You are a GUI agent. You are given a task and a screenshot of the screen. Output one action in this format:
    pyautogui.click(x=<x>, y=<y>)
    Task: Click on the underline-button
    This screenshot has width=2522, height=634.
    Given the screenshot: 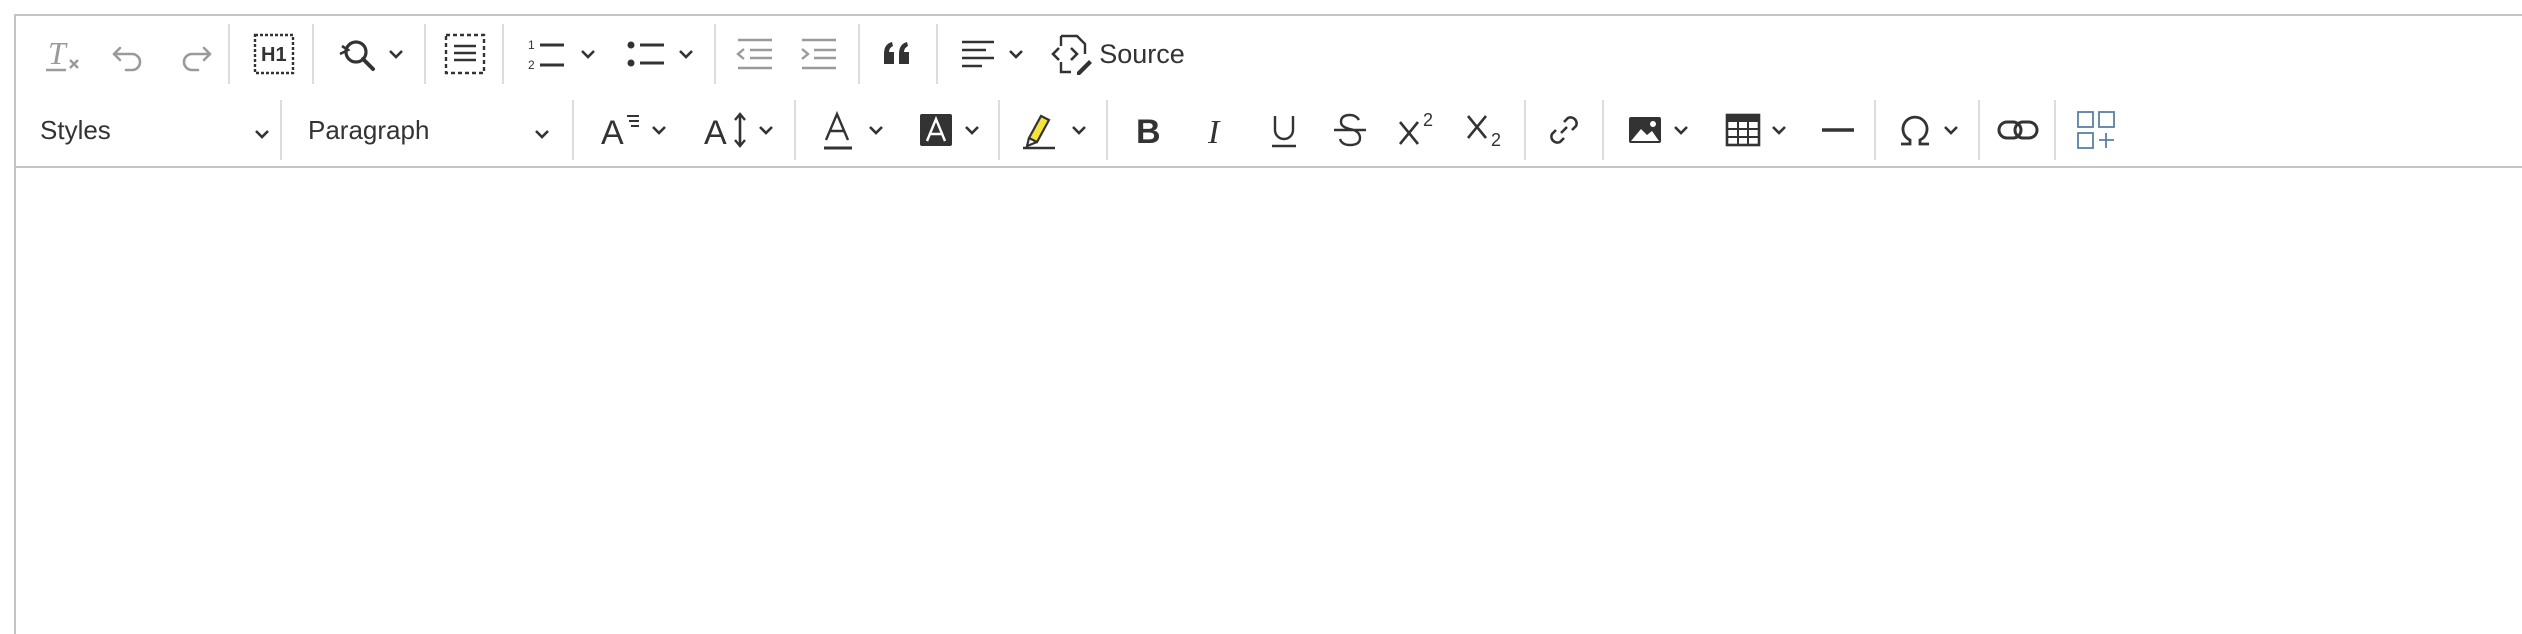 What is the action you would take?
    pyautogui.click(x=1284, y=130)
    